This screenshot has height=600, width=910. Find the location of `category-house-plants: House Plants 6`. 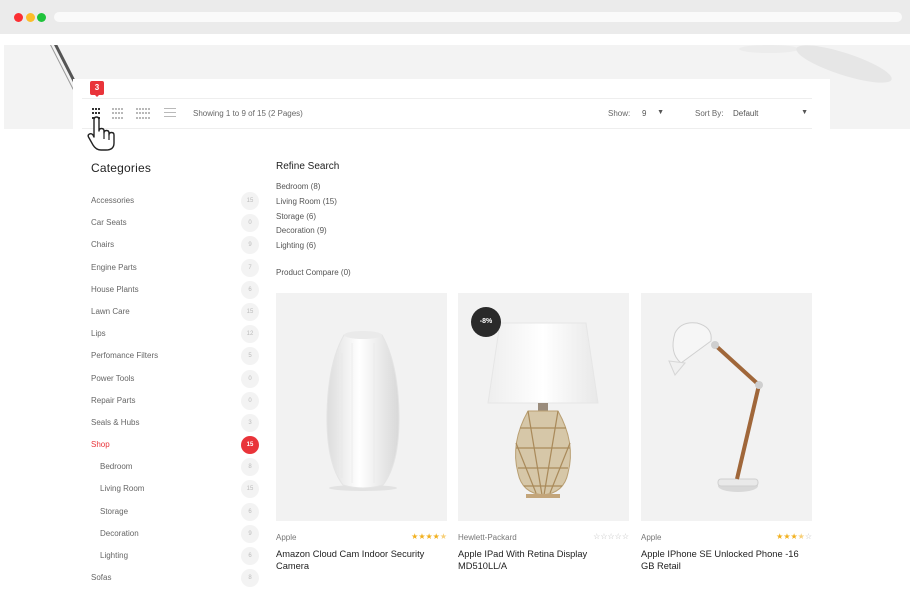

category-house-plants: House Plants 6 is located at coordinates (175, 291).